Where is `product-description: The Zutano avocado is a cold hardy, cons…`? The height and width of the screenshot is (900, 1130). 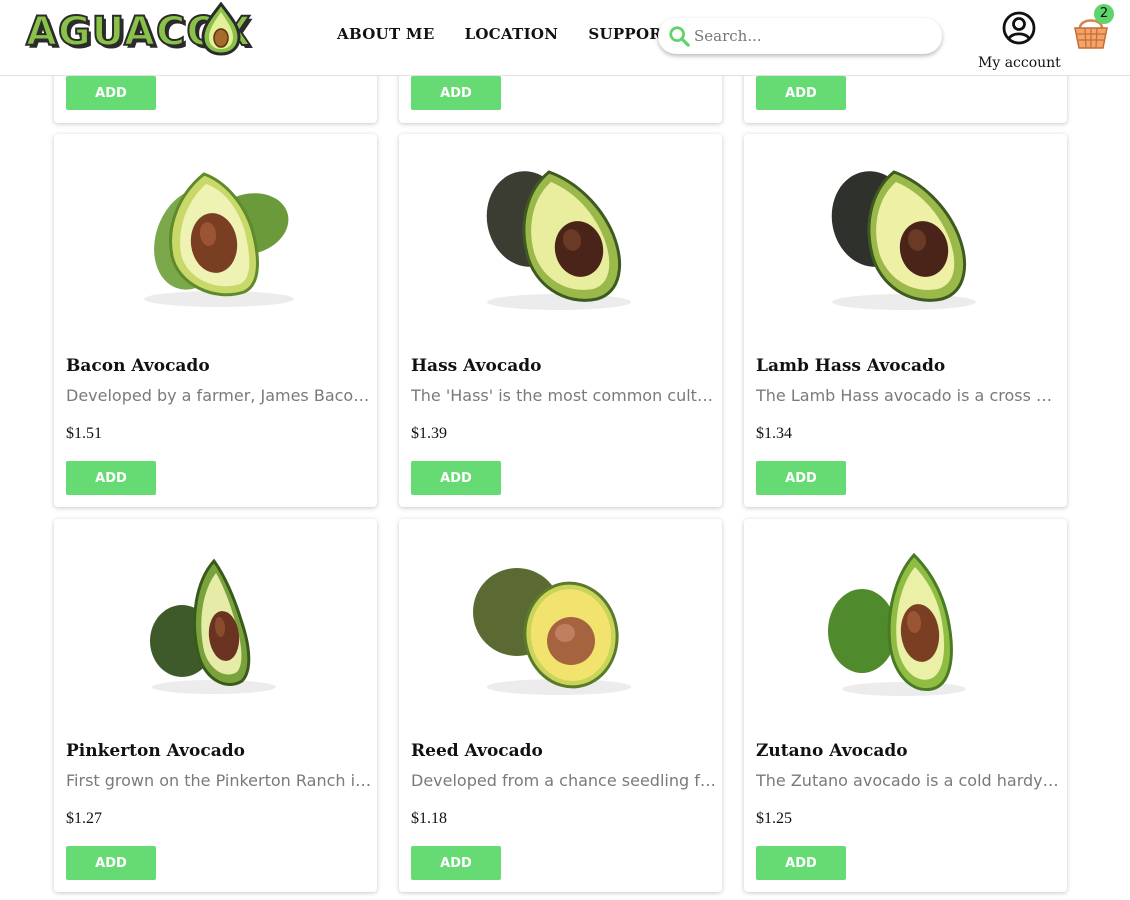
product-description: The Zutano avocado is a cold hardy, cons… is located at coordinates (909, 780).